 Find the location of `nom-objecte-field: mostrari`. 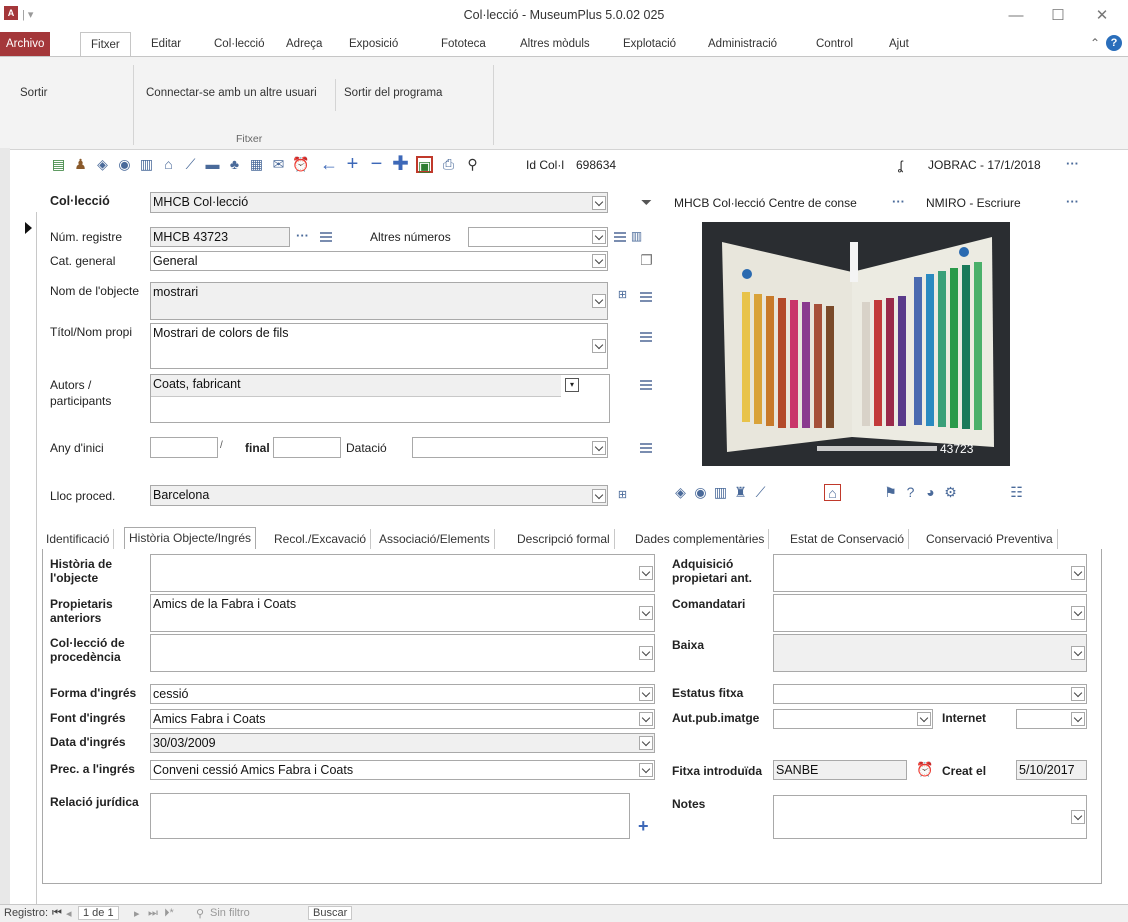

nom-objecte-field: mostrari is located at coordinates (379, 301).